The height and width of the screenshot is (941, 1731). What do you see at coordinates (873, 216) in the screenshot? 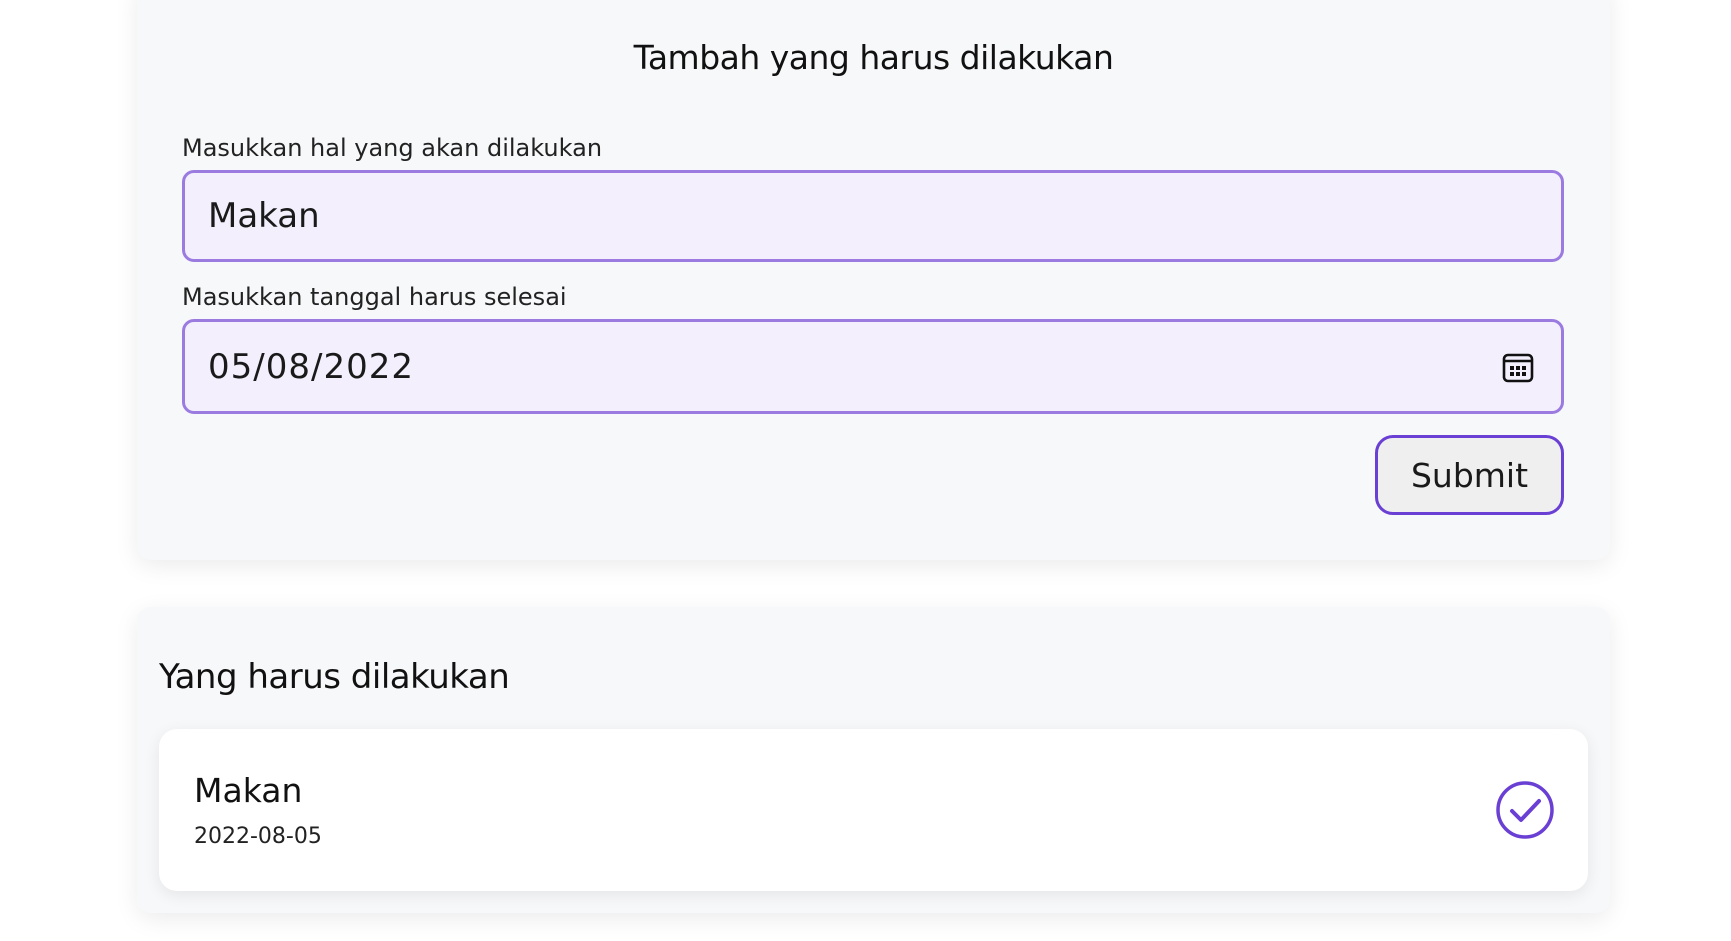
I see `task-input: Makan` at bounding box center [873, 216].